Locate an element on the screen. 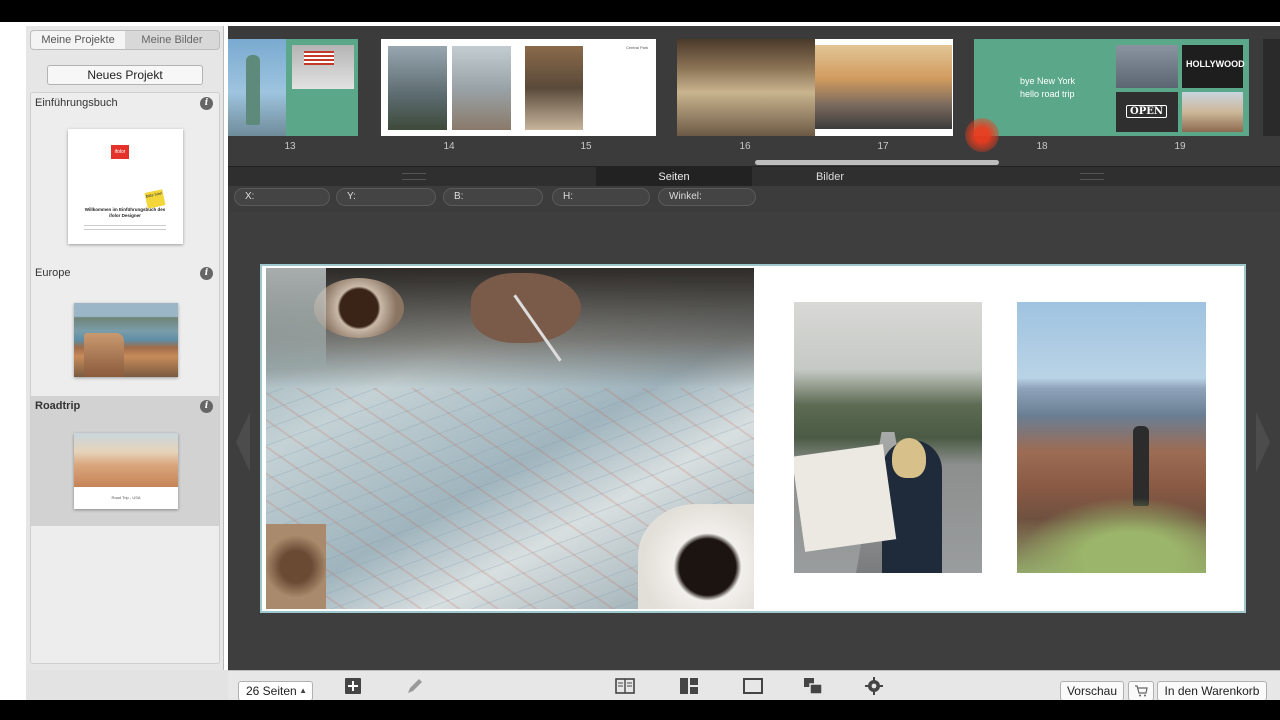 The height and width of the screenshot is (720, 1280). view-tabs: Seiten Bilder is located at coordinates (752, 177).